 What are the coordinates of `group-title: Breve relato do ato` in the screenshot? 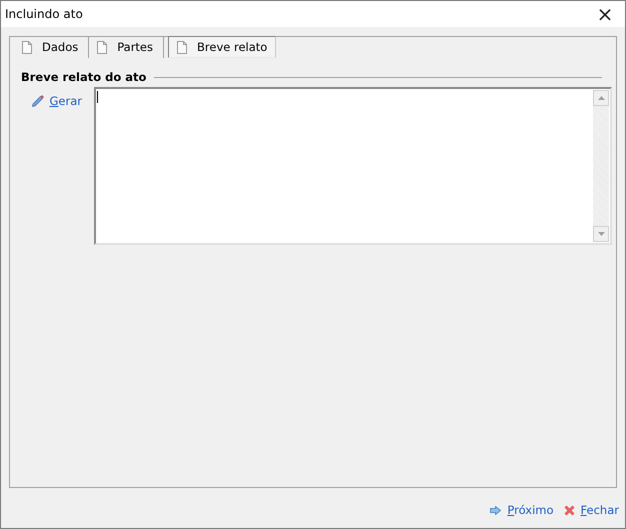 It's located at (83, 77).